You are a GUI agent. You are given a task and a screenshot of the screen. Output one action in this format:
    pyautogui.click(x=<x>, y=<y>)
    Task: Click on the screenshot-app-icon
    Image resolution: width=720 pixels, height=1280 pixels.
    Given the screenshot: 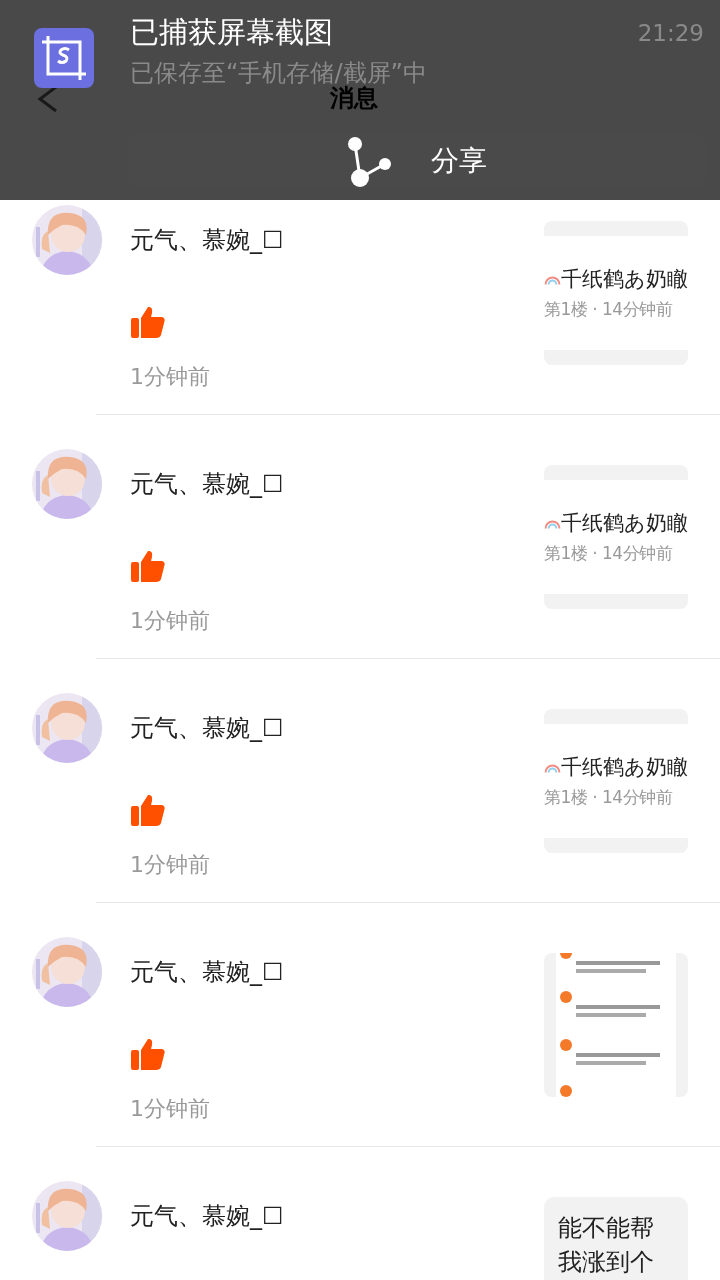 What is the action you would take?
    pyautogui.click(x=64, y=58)
    